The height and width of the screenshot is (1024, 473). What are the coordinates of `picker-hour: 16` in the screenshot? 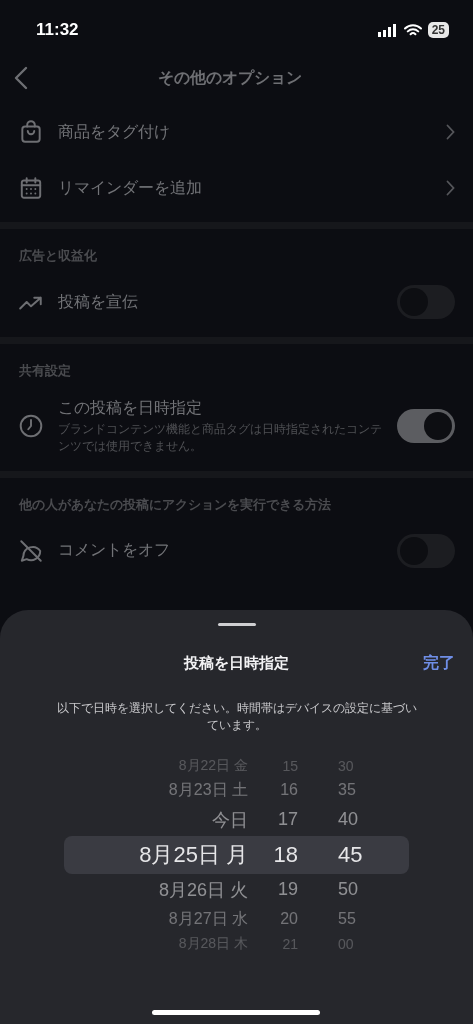 It's located at (273, 790).